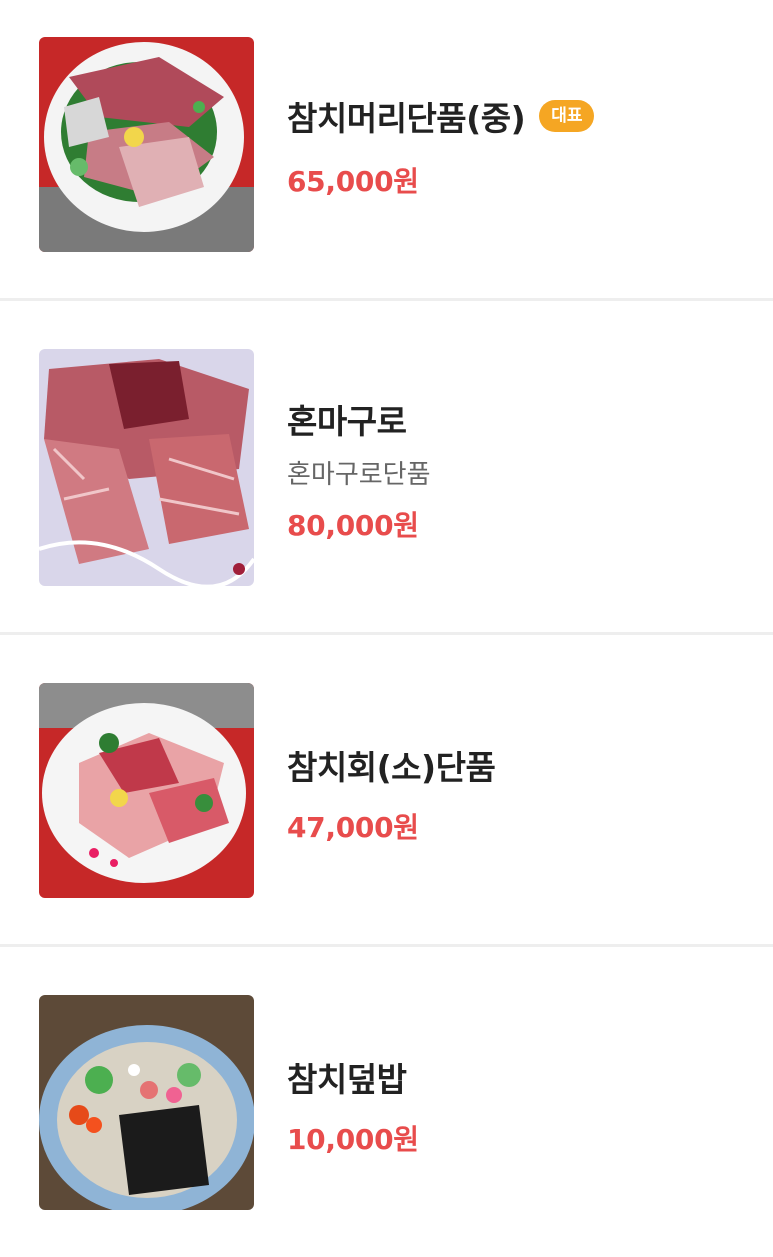 The height and width of the screenshot is (1257, 773). I want to click on menu-item-name: 혼마구로, so click(347, 421).